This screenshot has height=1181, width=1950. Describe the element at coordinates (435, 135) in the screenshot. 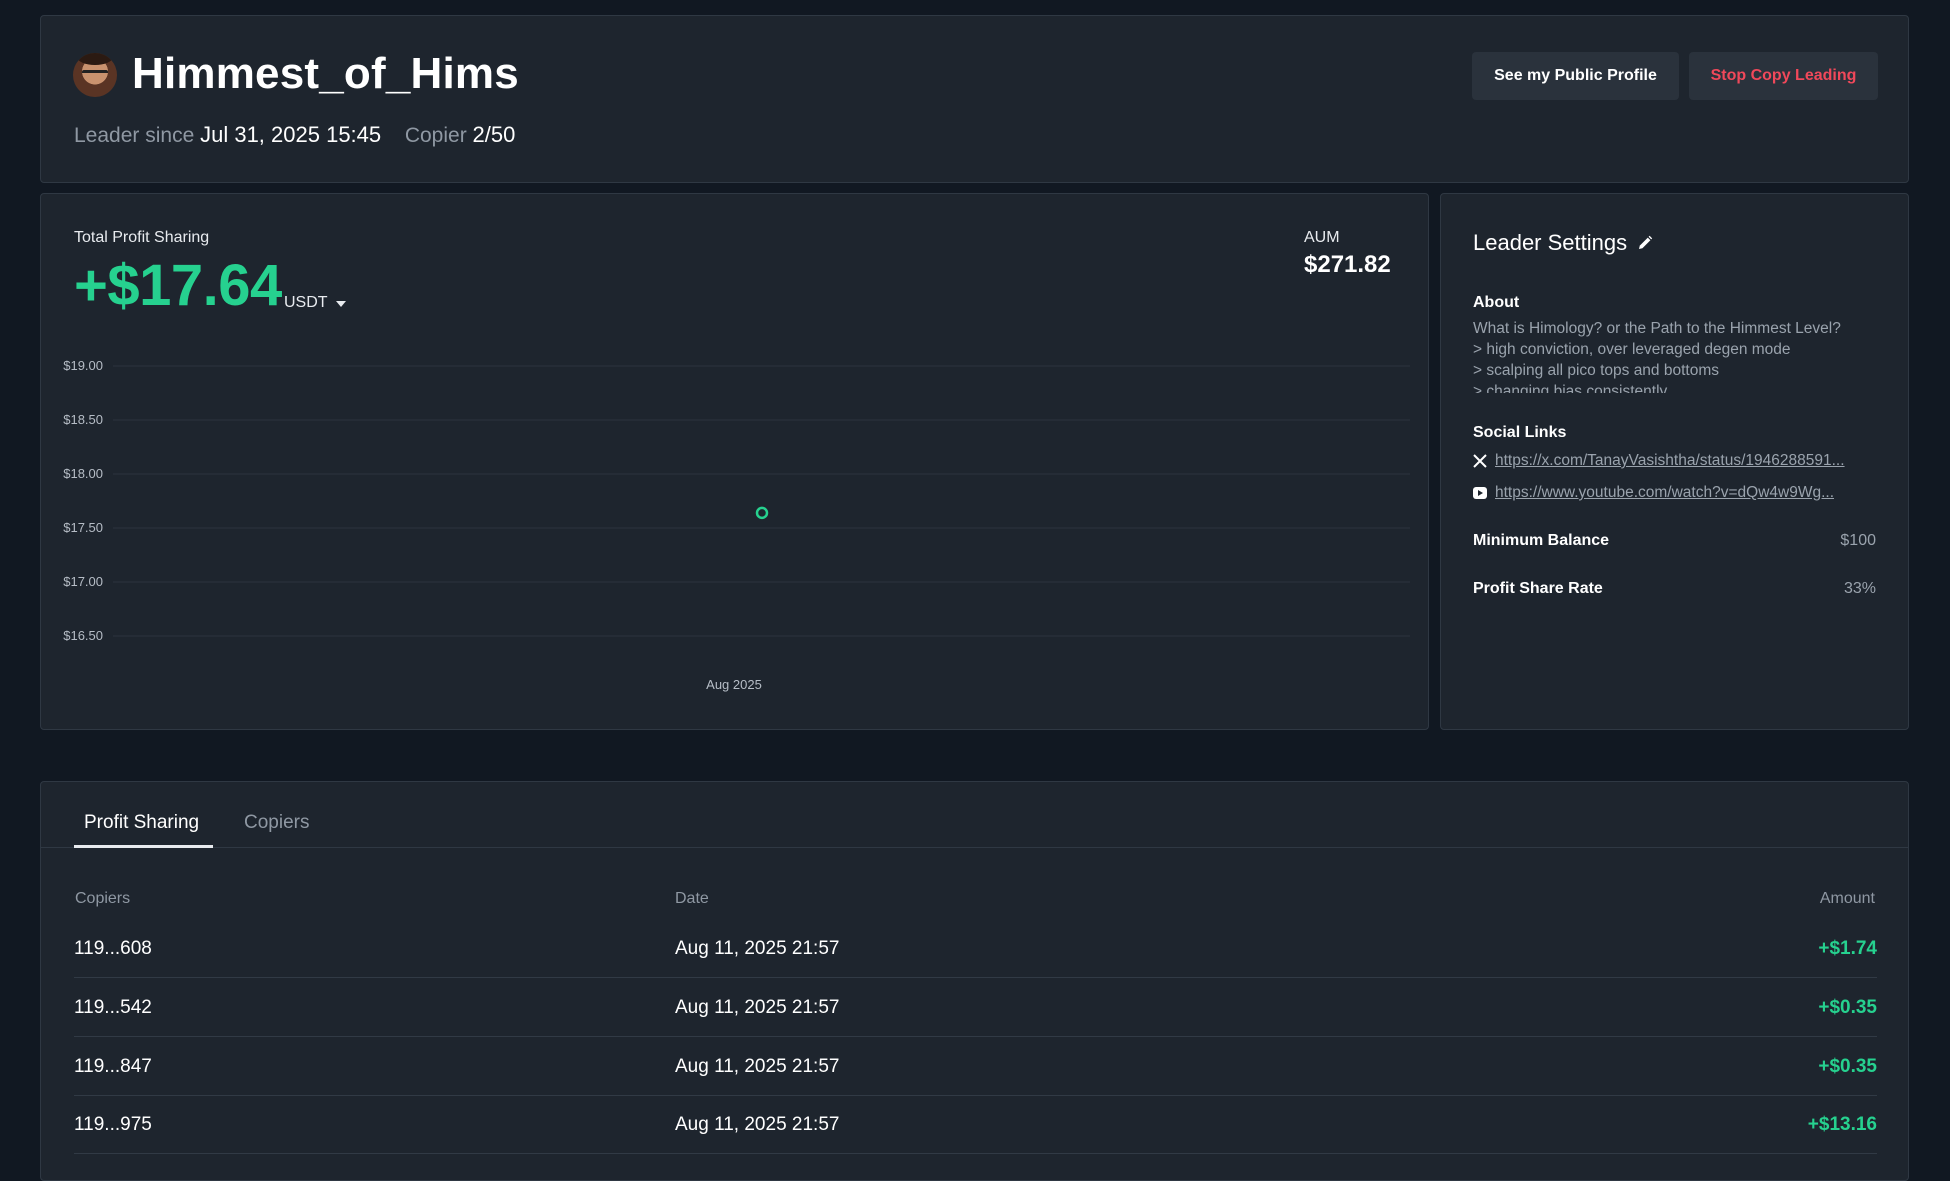

I see `copier-label: Copier` at that location.